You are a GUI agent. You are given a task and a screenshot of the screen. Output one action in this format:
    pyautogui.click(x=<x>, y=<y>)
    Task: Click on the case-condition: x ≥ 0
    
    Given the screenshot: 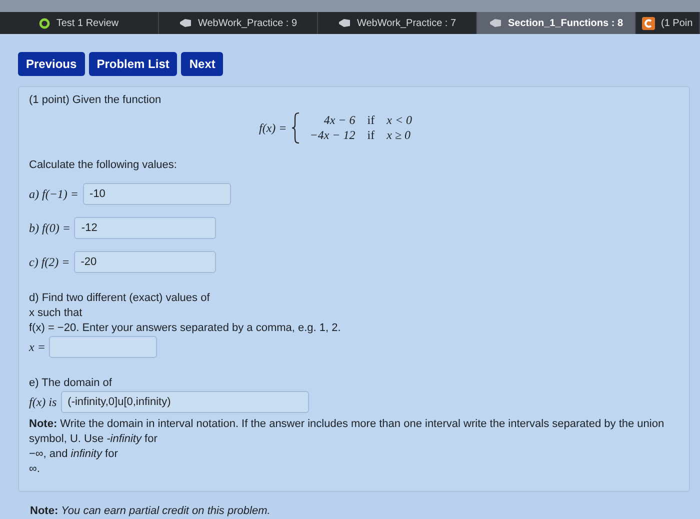 What is the action you would take?
    pyautogui.click(x=399, y=136)
    